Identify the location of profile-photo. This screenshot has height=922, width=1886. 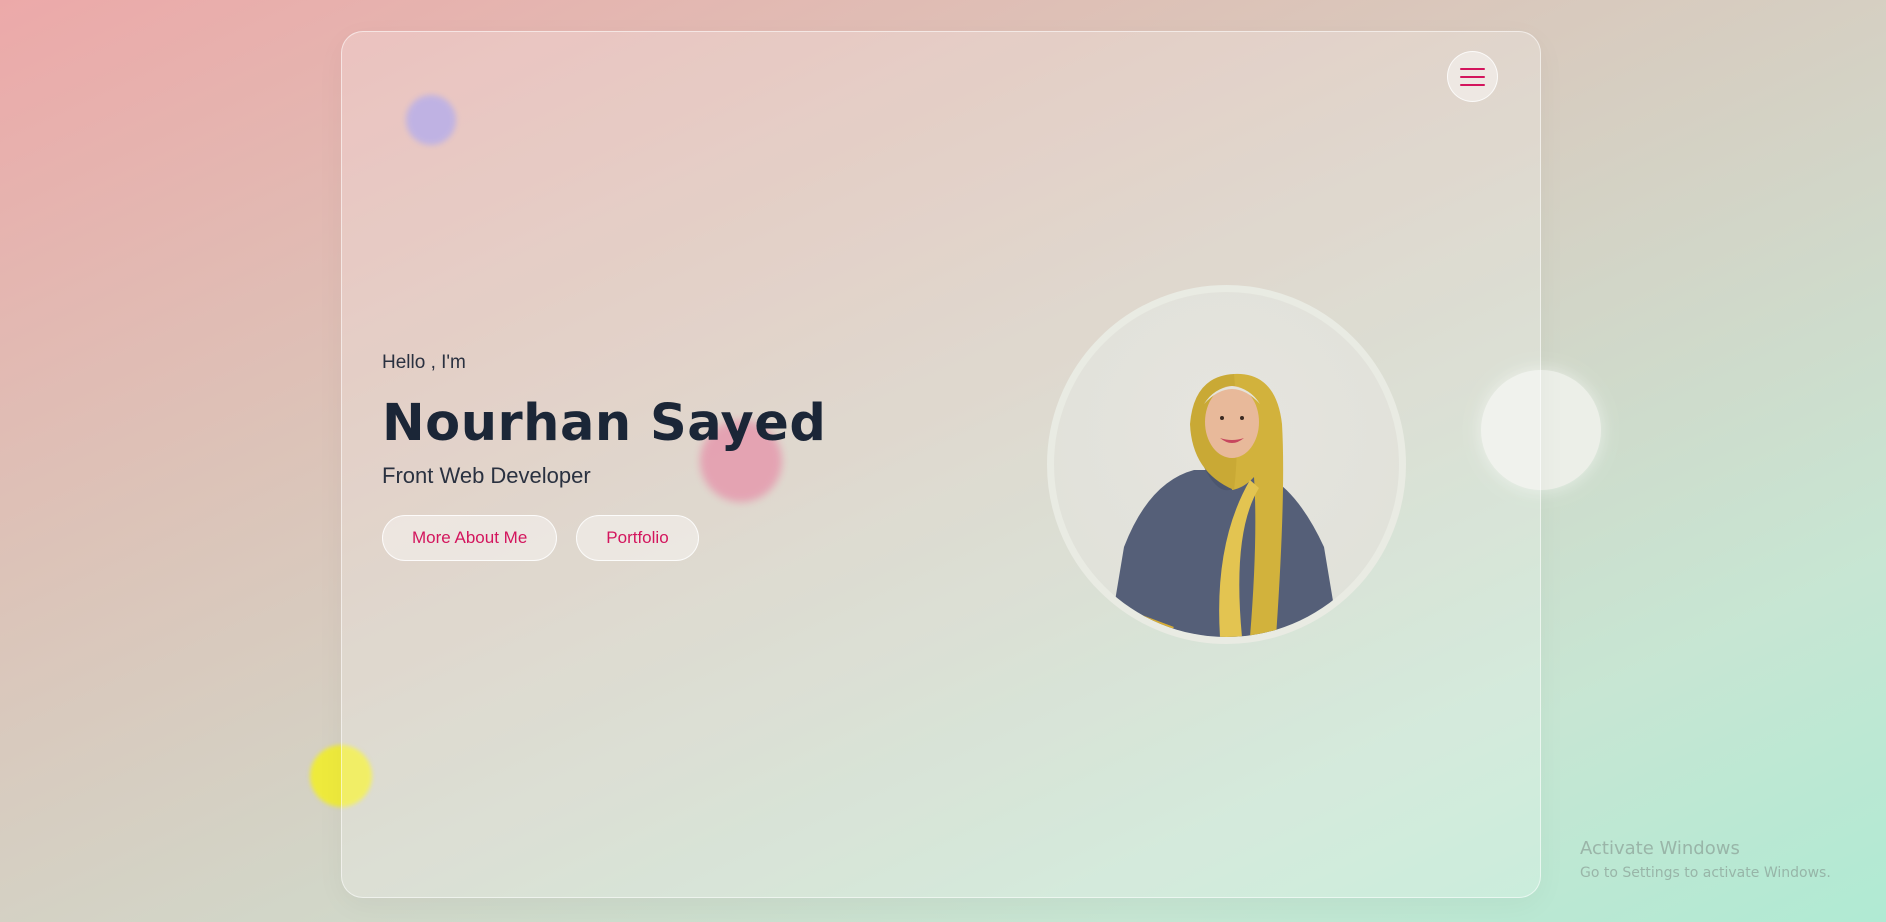
(1226, 464).